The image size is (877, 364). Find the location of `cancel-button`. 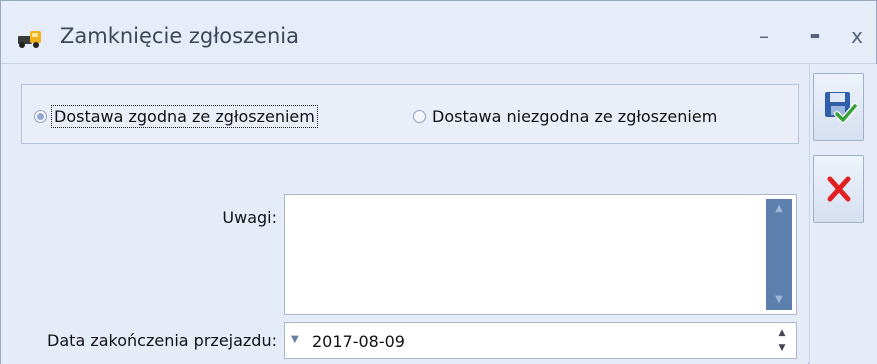

cancel-button is located at coordinates (838, 189).